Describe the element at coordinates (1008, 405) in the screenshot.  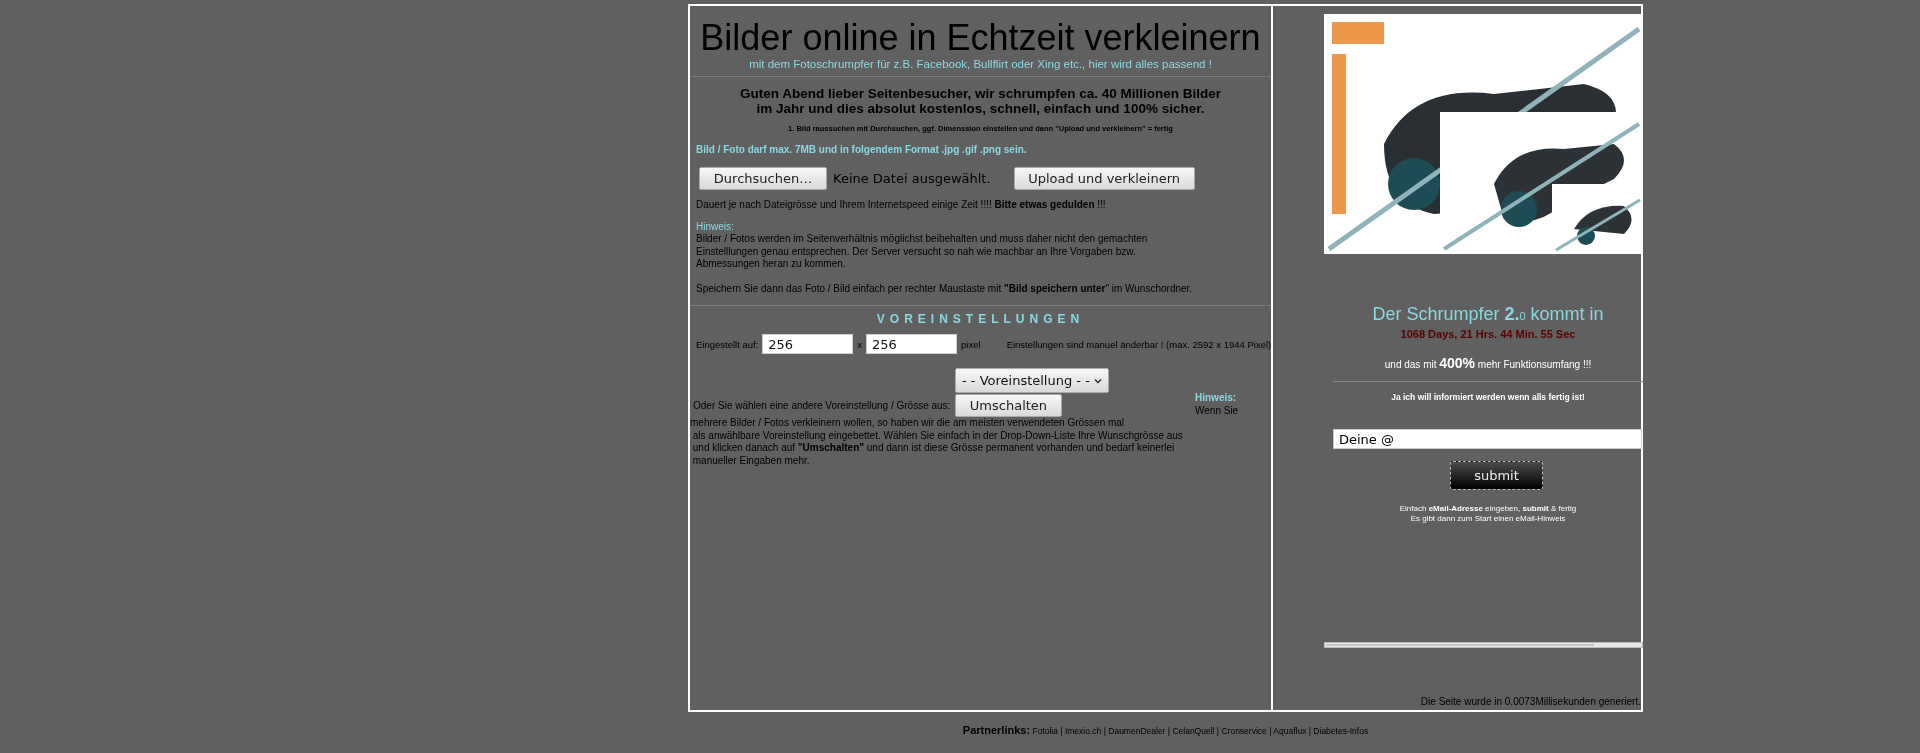
I see `switch-button: Umschalten` at that location.